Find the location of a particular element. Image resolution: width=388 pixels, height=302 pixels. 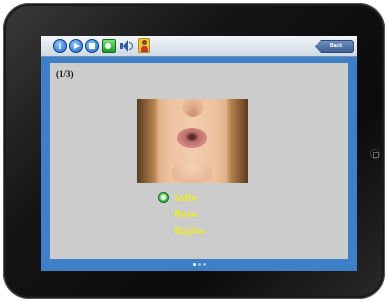

toolbar: Back is located at coordinates (199, 46).